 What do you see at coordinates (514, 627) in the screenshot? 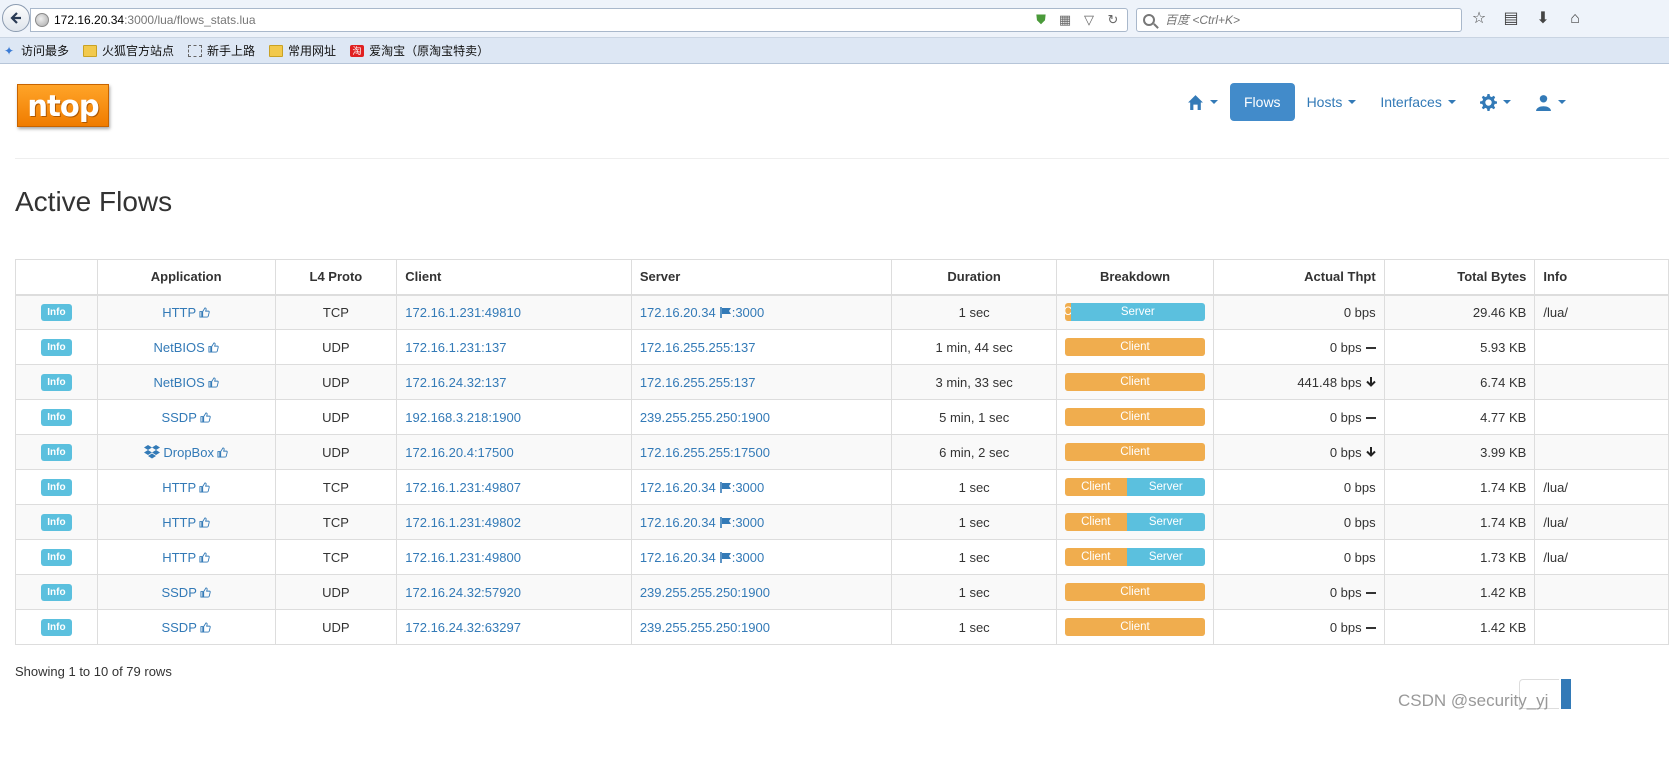
I see `client-cell: 172.16.24.32:63297` at bounding box center [514, 627].